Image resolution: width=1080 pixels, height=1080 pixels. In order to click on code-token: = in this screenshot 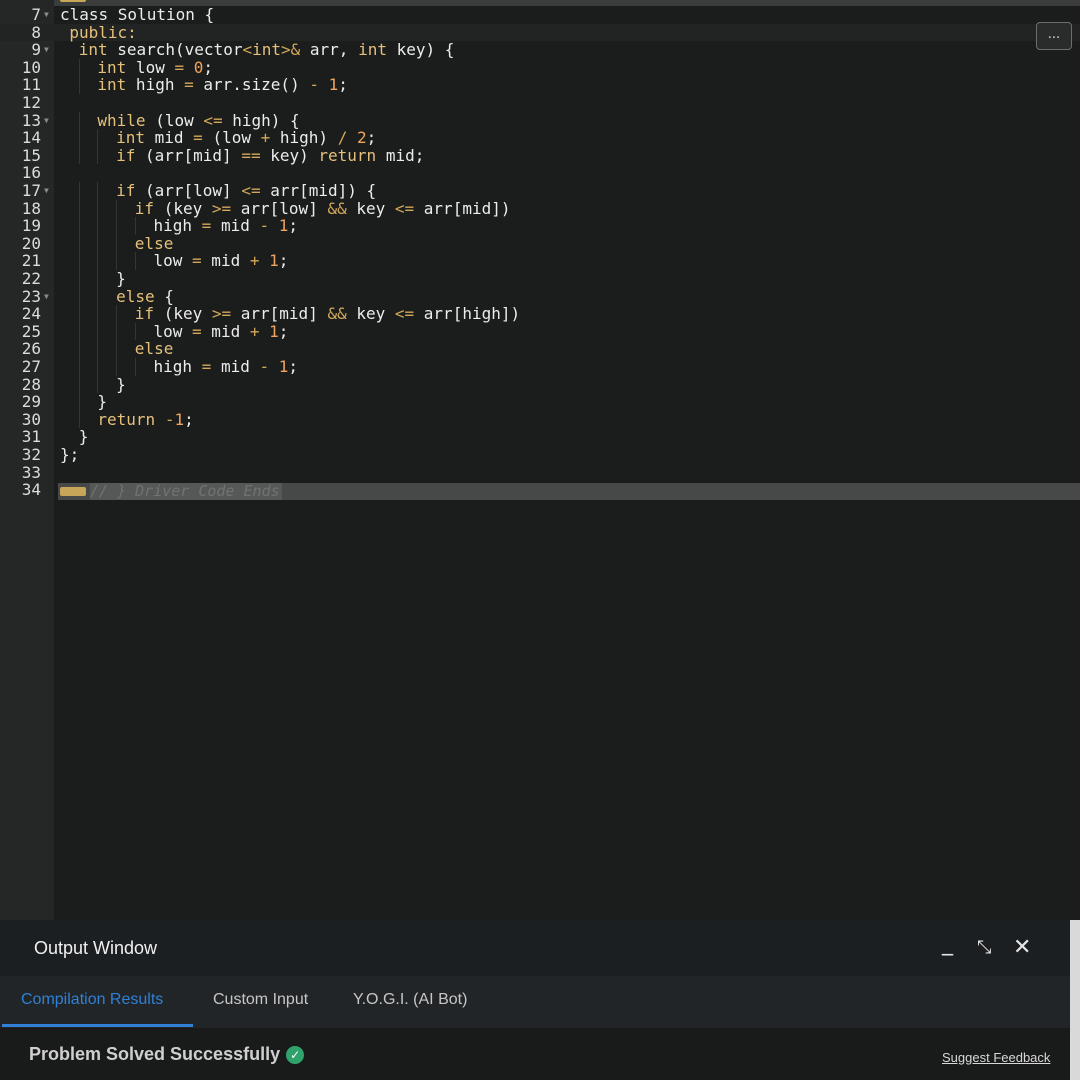, I will do `click(206, 226)`.